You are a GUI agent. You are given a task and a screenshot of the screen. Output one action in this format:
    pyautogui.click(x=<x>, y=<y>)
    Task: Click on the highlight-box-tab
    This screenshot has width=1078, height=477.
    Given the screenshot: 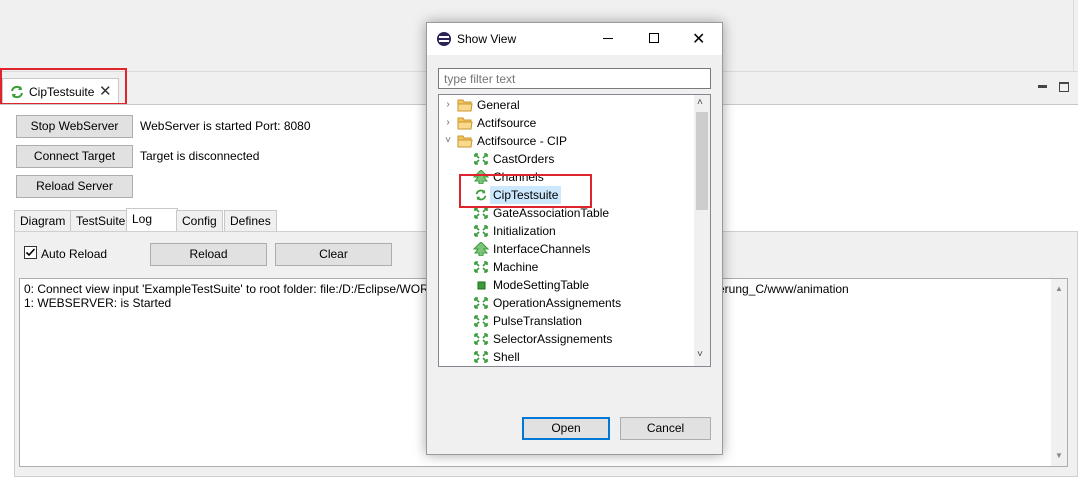 What is the action you would take?
    pyautogui.click(x=63, y=86)
    